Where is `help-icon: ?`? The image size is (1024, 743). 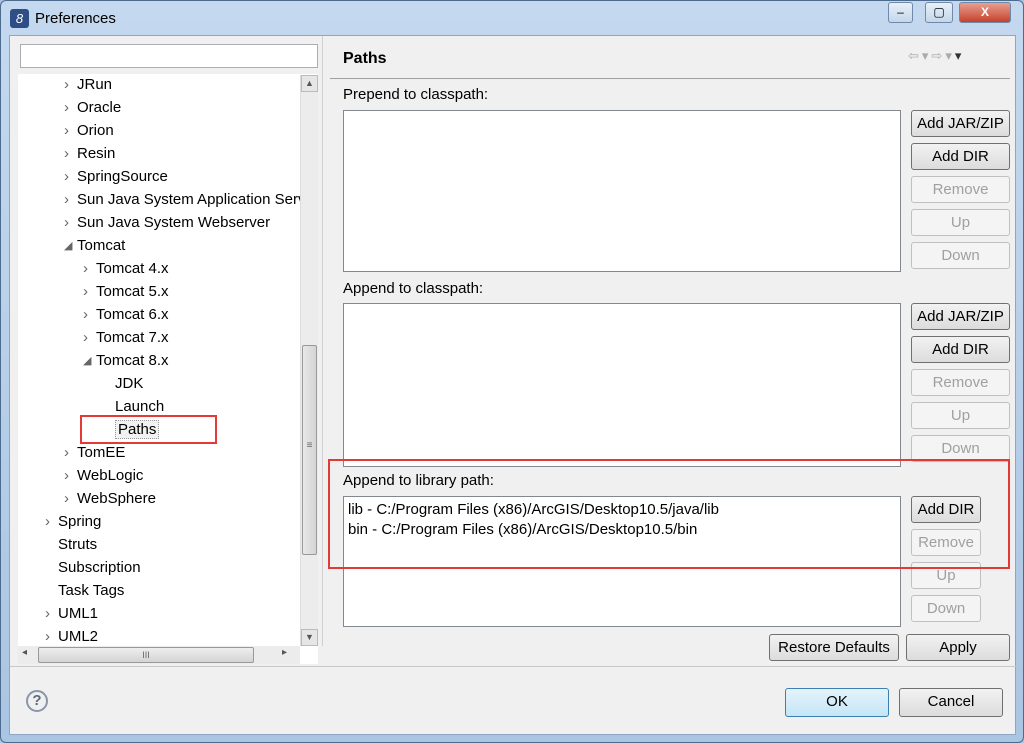
help-icon: ? is located at coordinates (37, 701).